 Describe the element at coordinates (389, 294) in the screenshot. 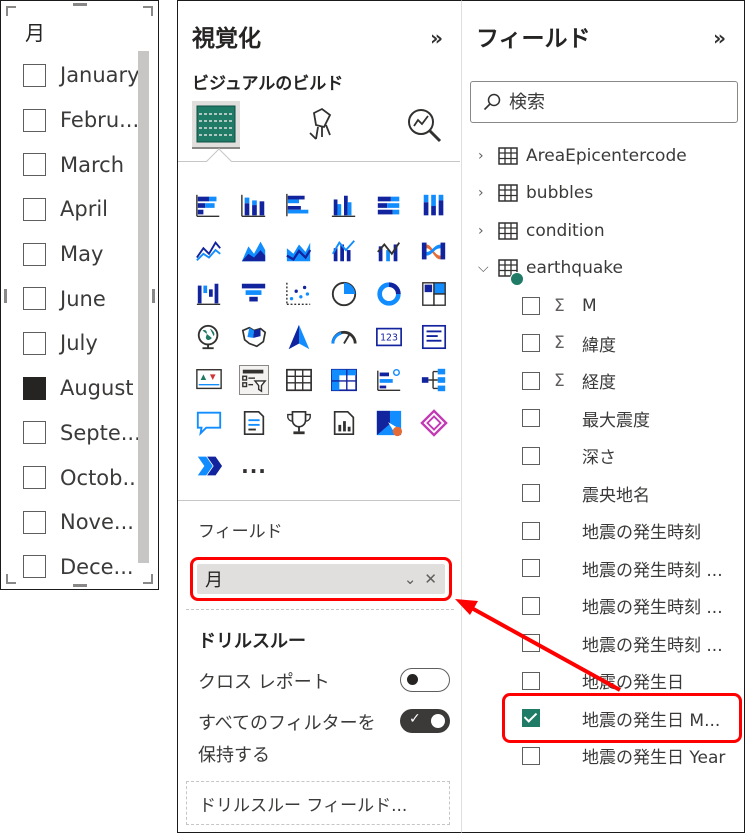

I see `donut-chart-icon` at that location.